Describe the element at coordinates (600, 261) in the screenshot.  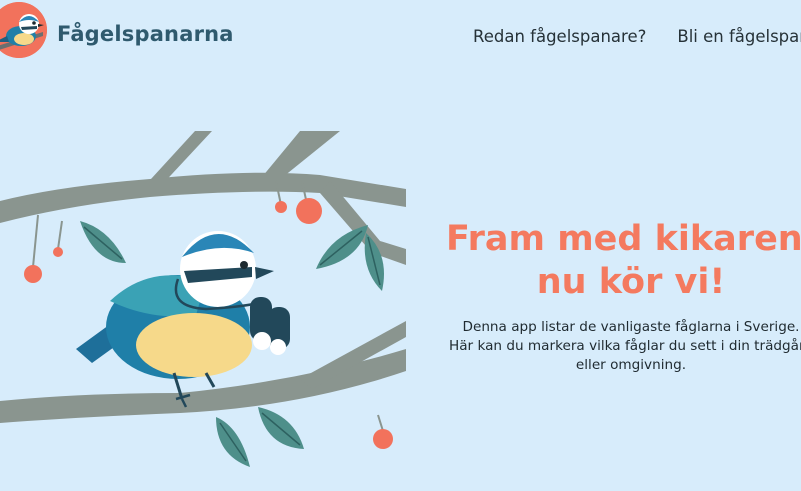
I see `hero-title: Fram med kikaren, nu kör vi!` at that location.